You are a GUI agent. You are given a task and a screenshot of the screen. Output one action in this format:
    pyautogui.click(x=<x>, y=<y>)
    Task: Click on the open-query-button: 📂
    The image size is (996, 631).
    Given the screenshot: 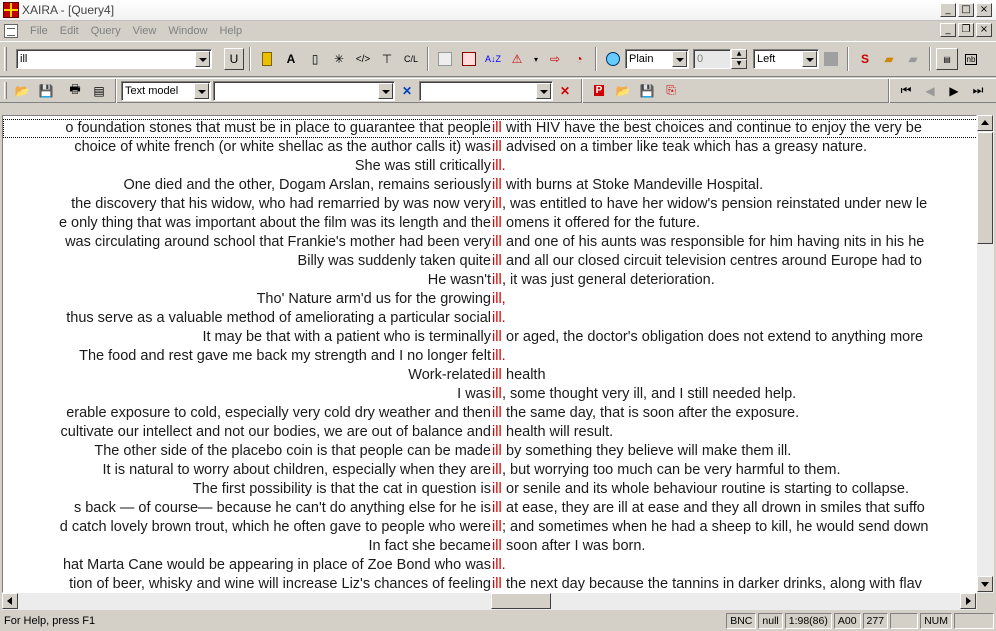 What is the action you would take?
    pyautogui.click(x=623, y=91)
    